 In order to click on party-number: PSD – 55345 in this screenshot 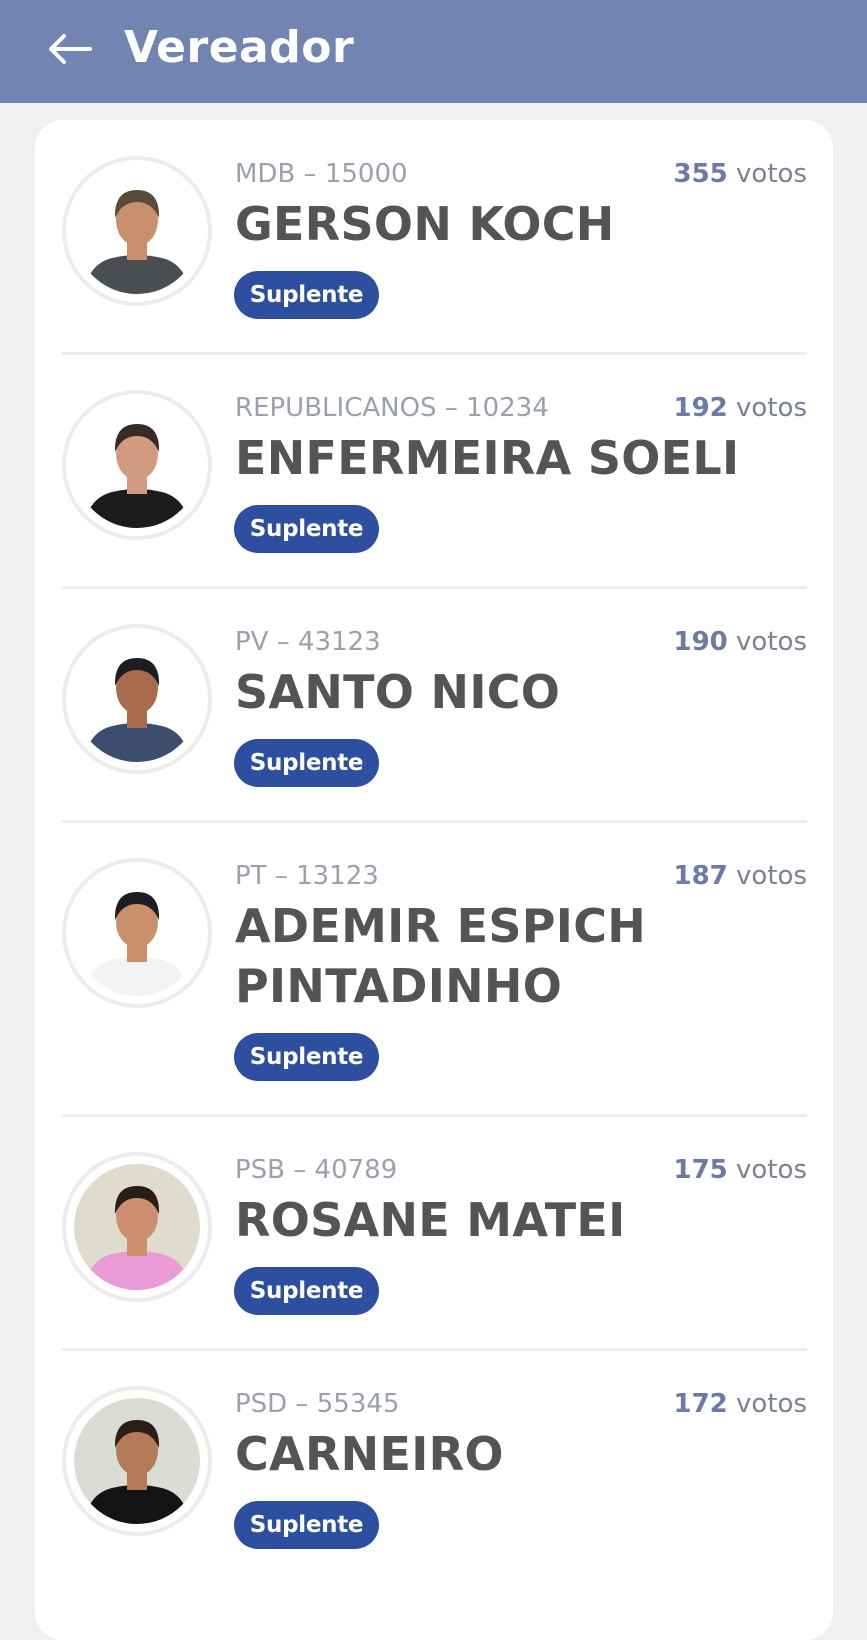, I will do `click(317, 1404)`.